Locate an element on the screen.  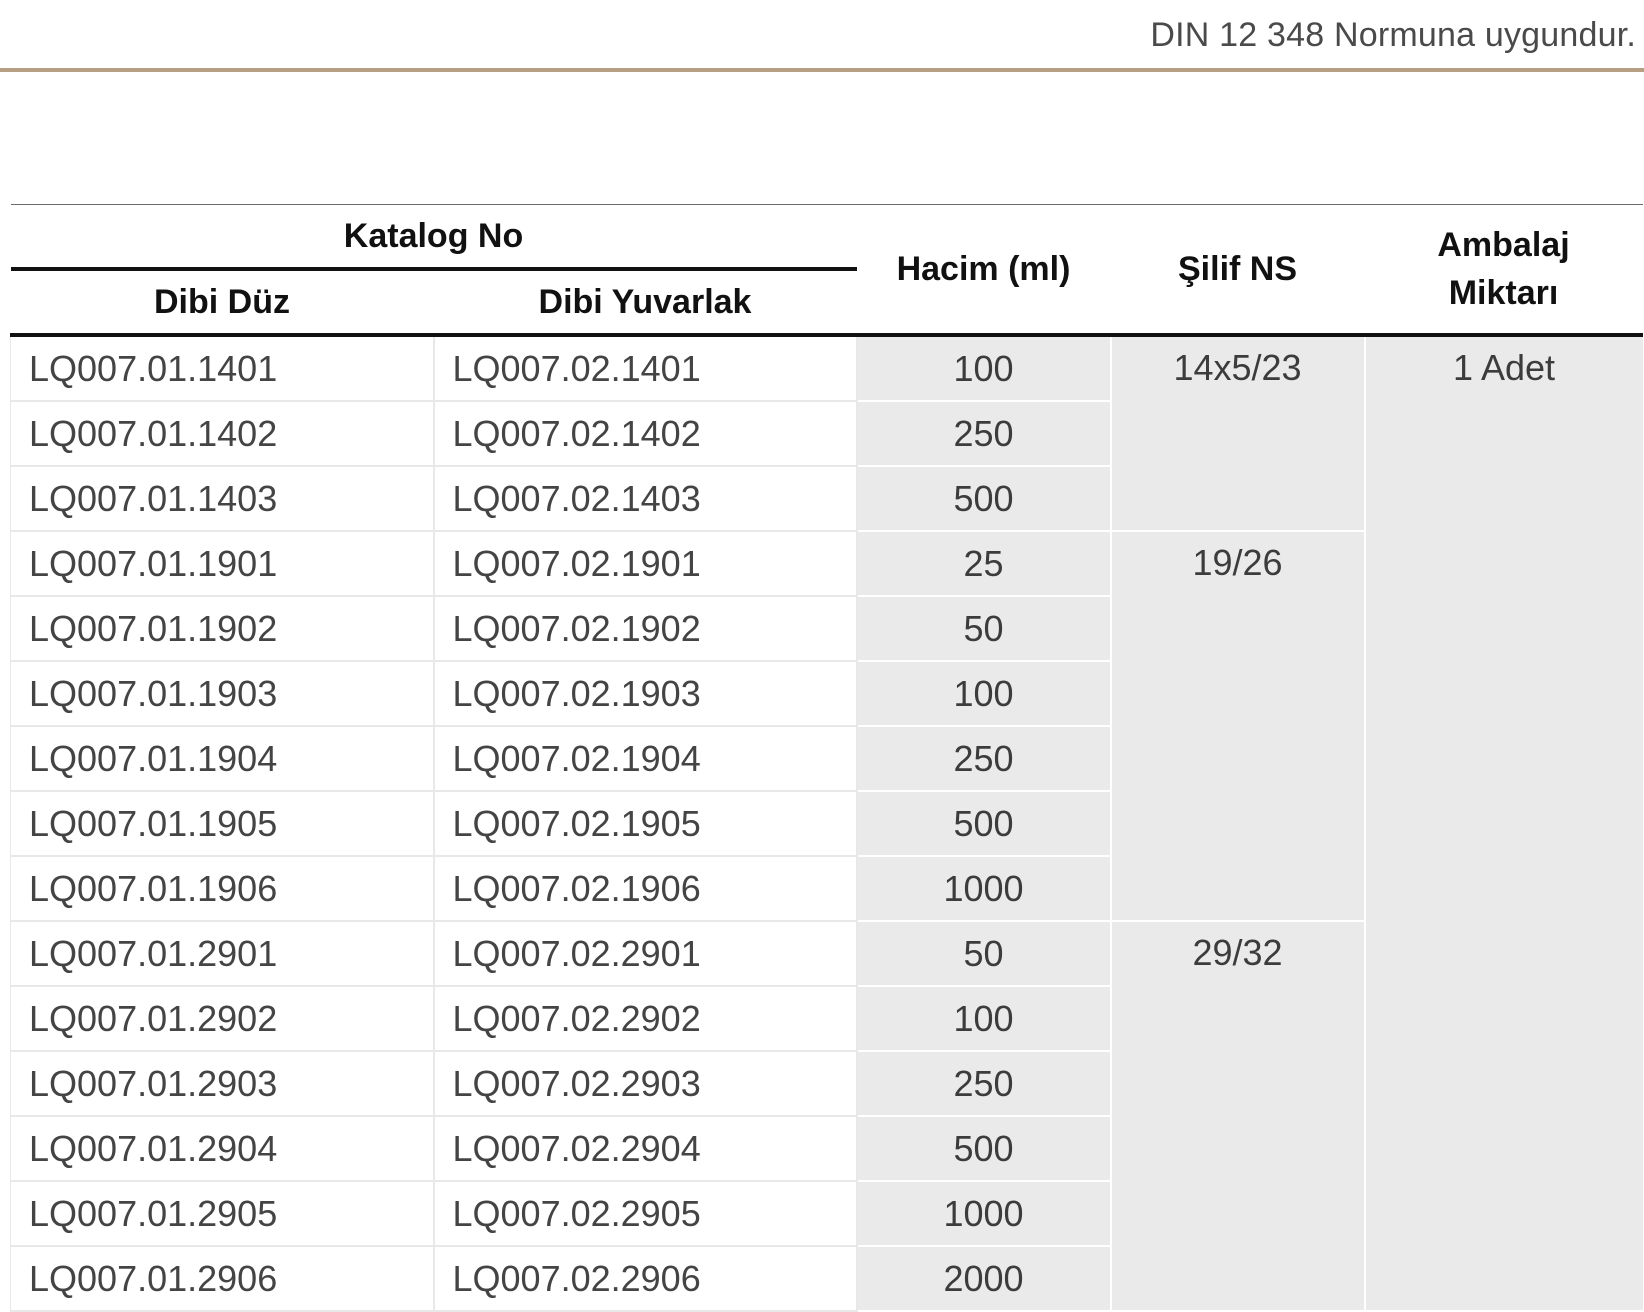
code-dibi-yuvarlak: LQ007.02.1403 is located at coordinates (645, 499).